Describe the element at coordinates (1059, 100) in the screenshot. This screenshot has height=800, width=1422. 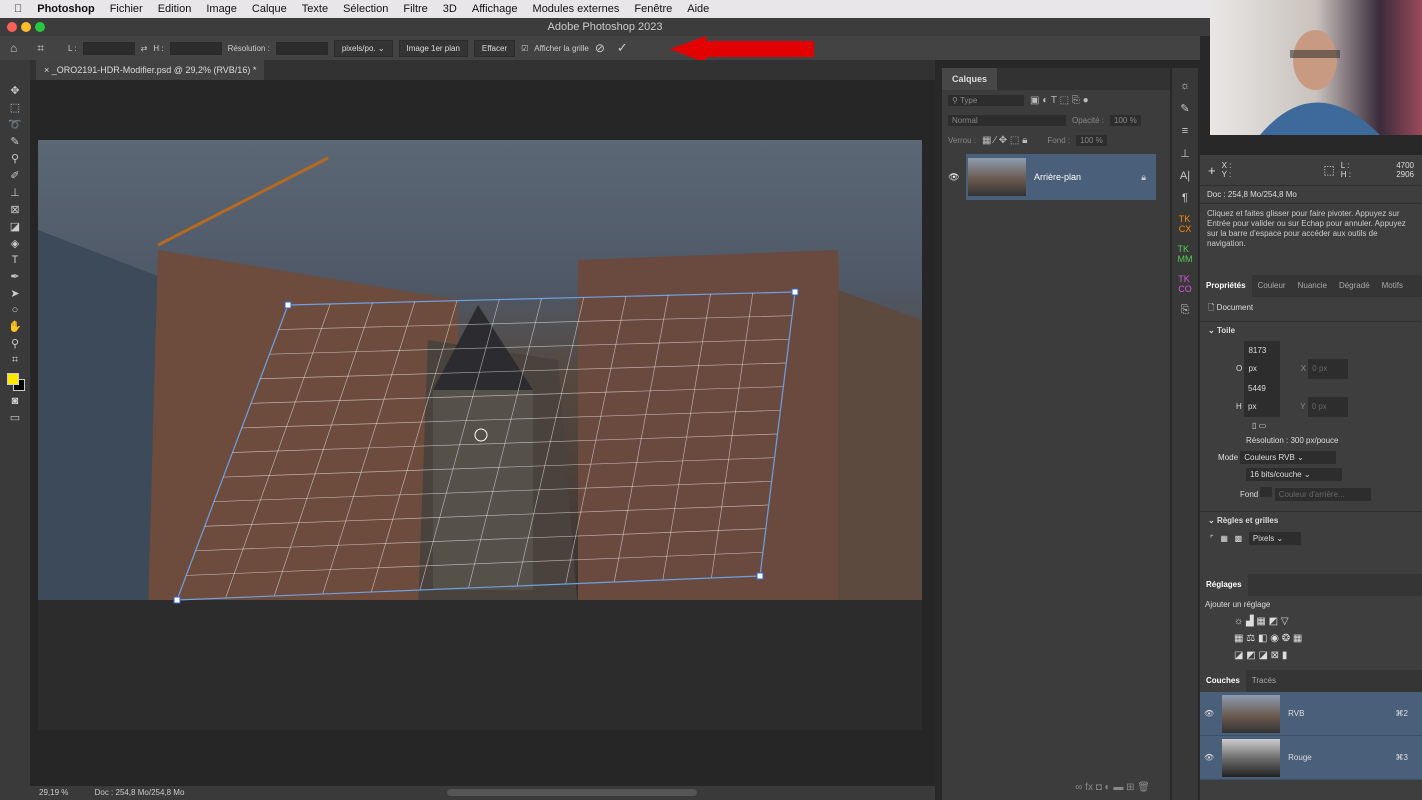
I see `filter-icons: ▣ ◐ T ⬚ ⎘ ●` at that location.